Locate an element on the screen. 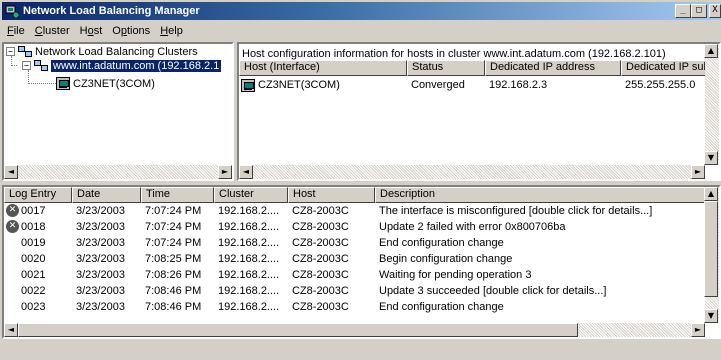  column-time: Time is located at coordinates (177, 195).